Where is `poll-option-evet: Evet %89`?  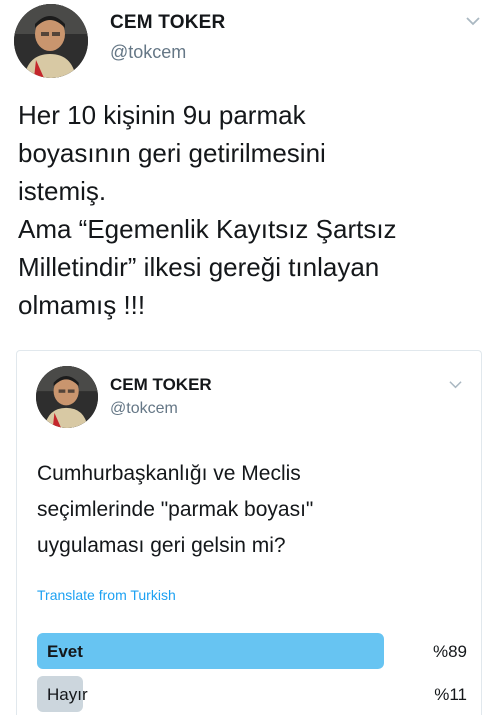
poll-option-evet: Evet %89 is located at coordinates (252, 651).